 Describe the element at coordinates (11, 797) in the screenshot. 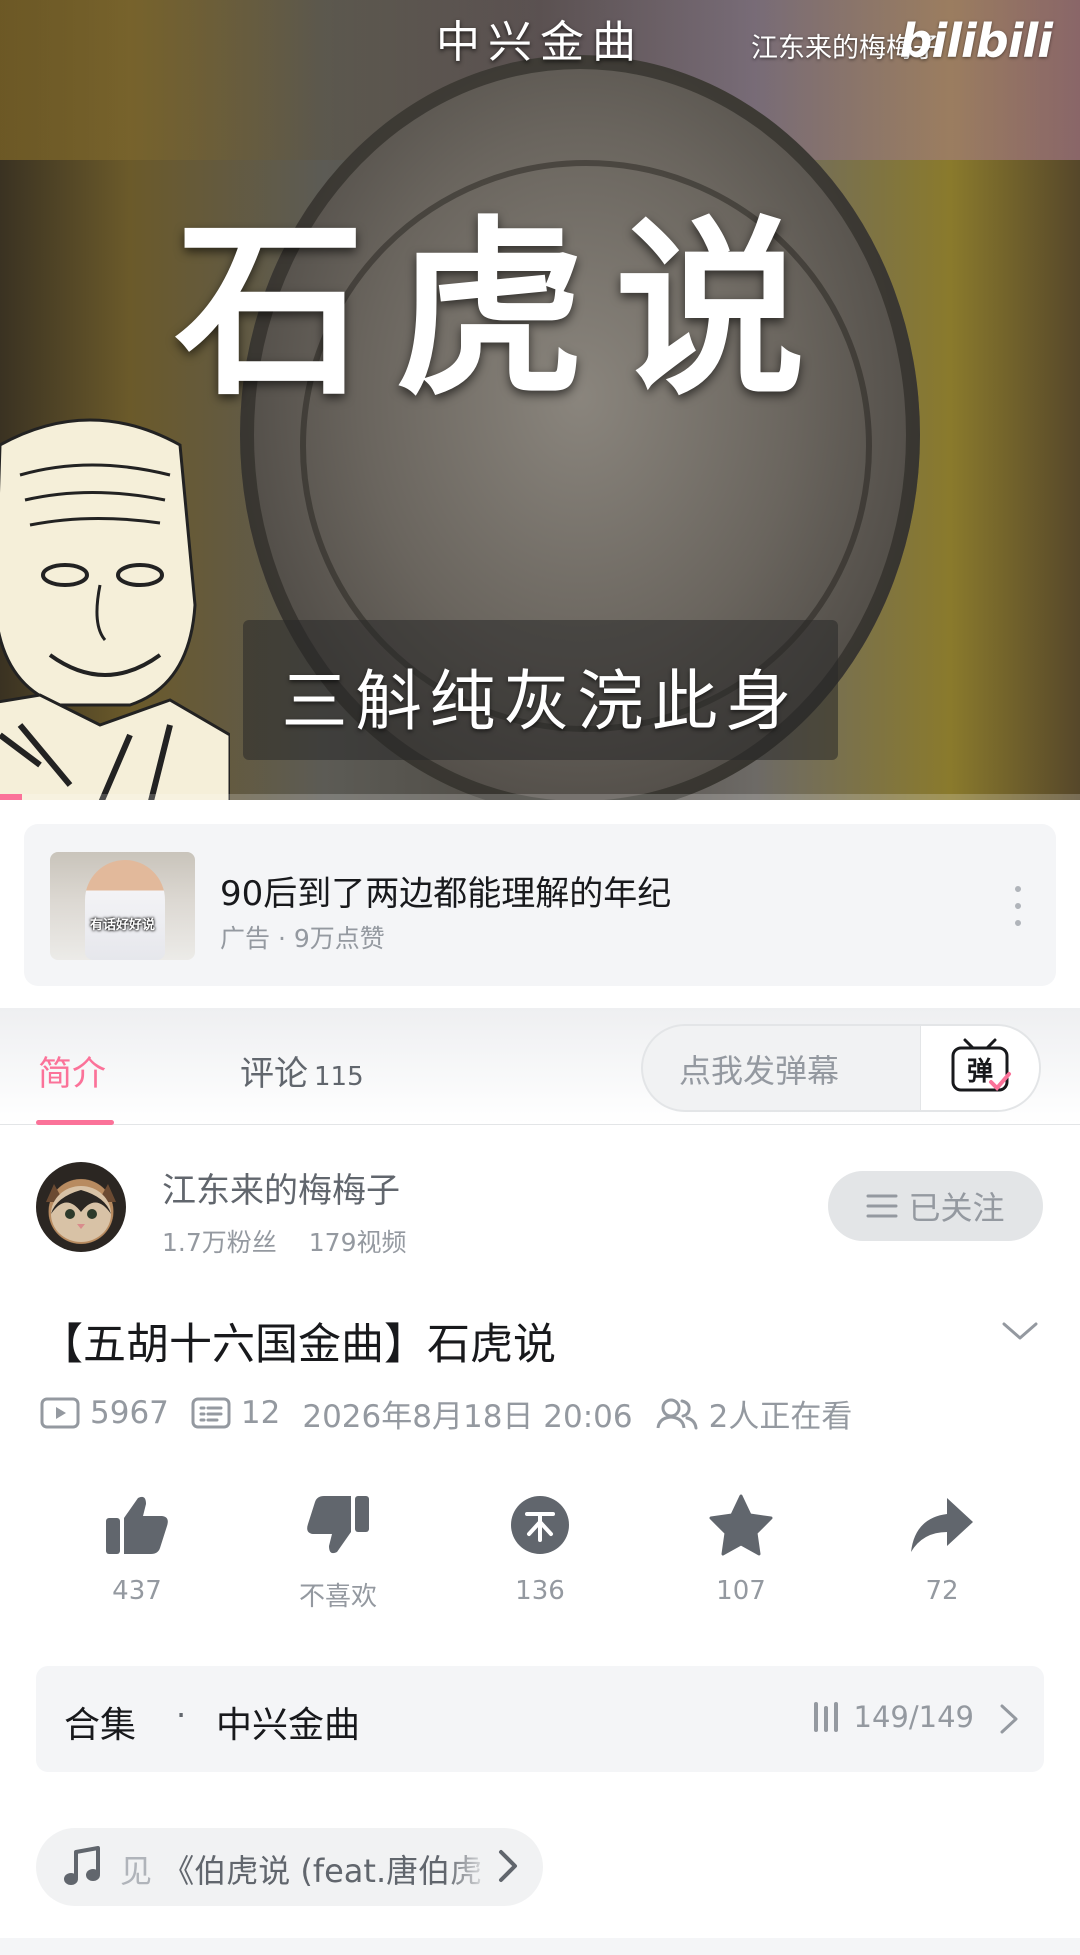

I see `video-progress-fill` at that location.